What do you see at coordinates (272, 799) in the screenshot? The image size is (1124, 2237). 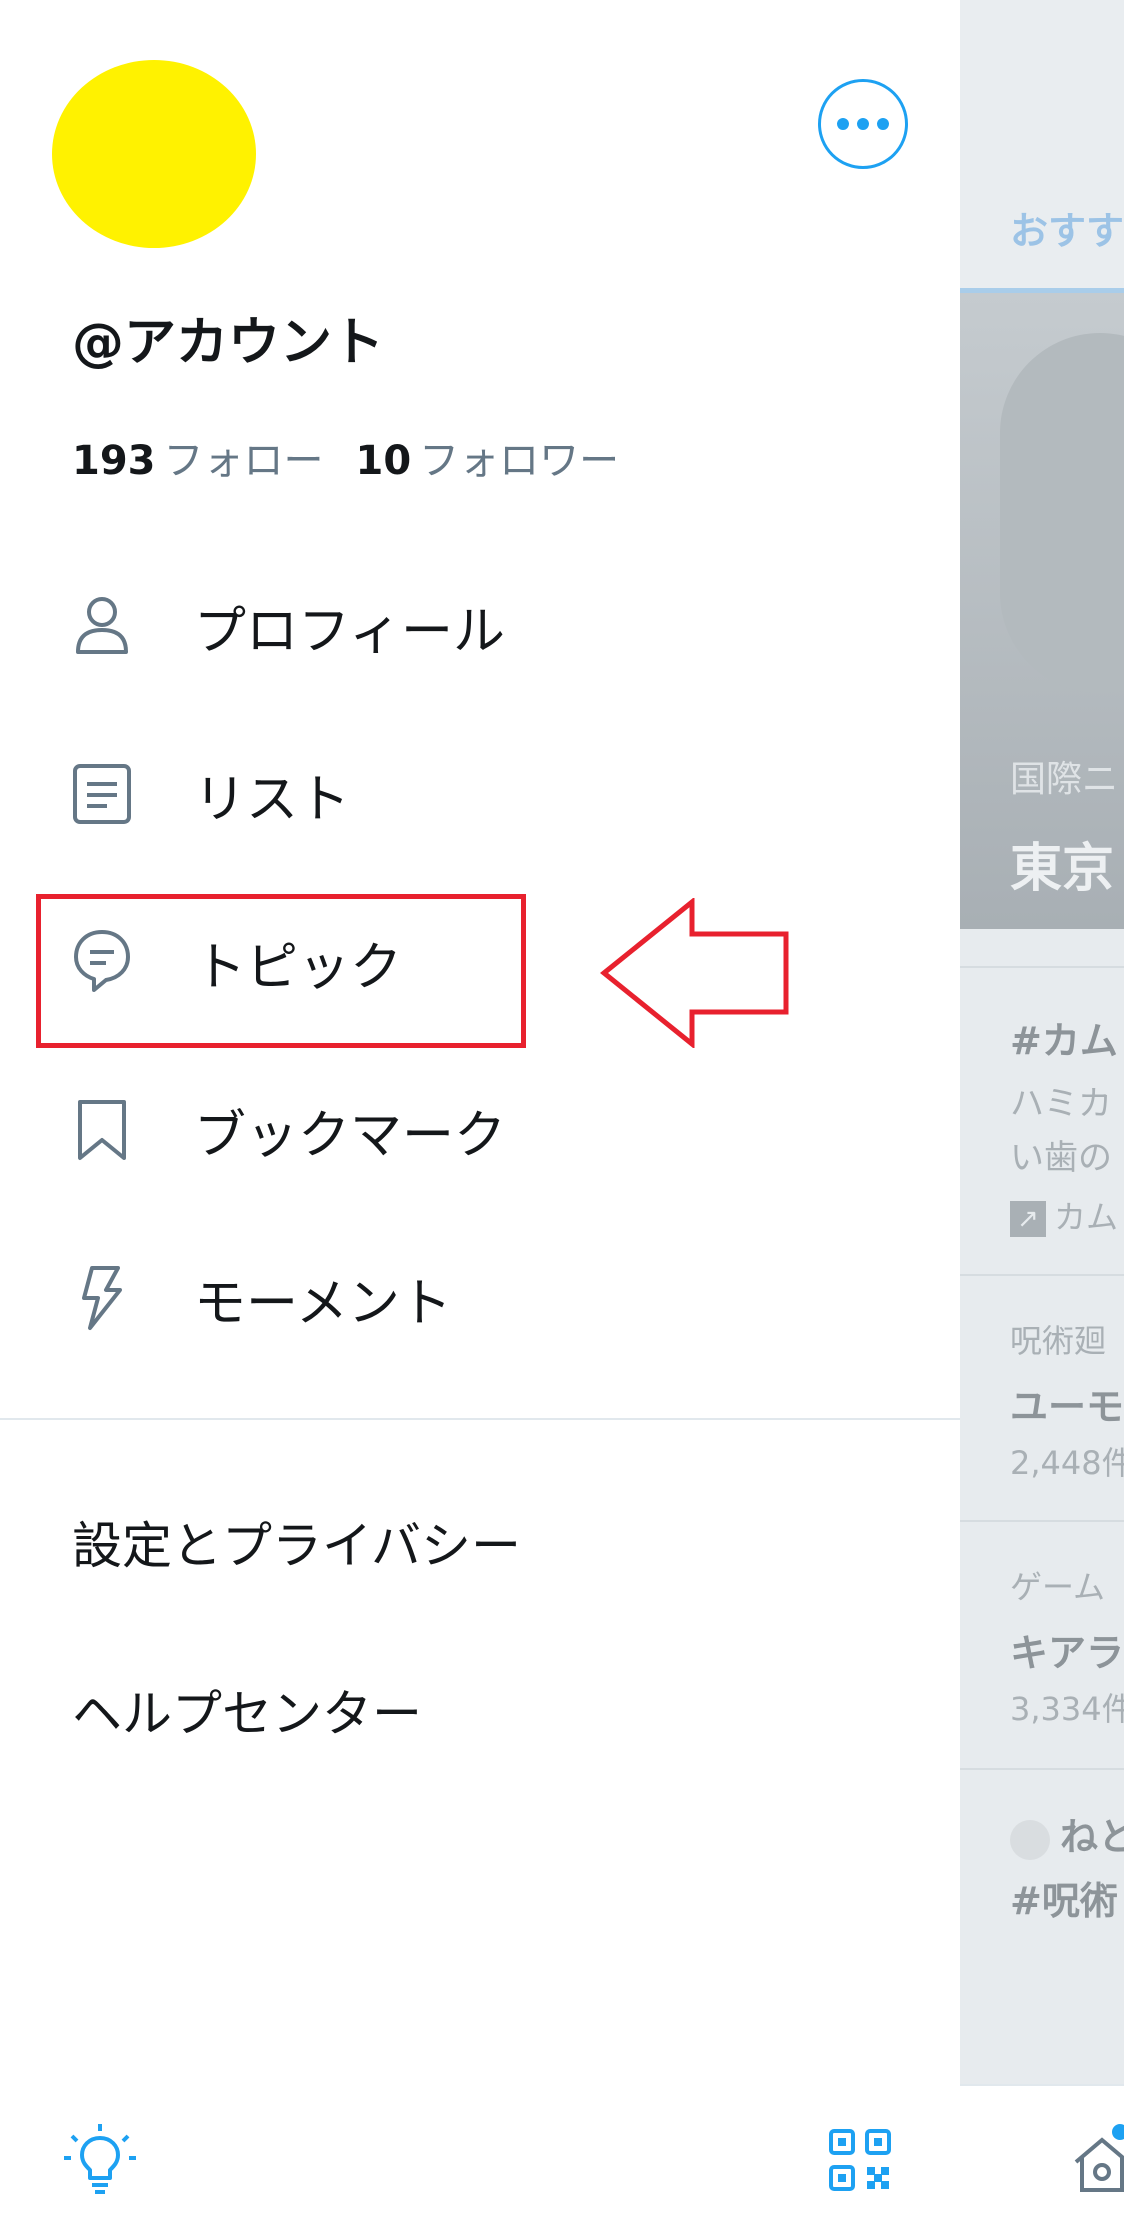 I see `menu-item-label: リスト` at bounding box center [272, 799].